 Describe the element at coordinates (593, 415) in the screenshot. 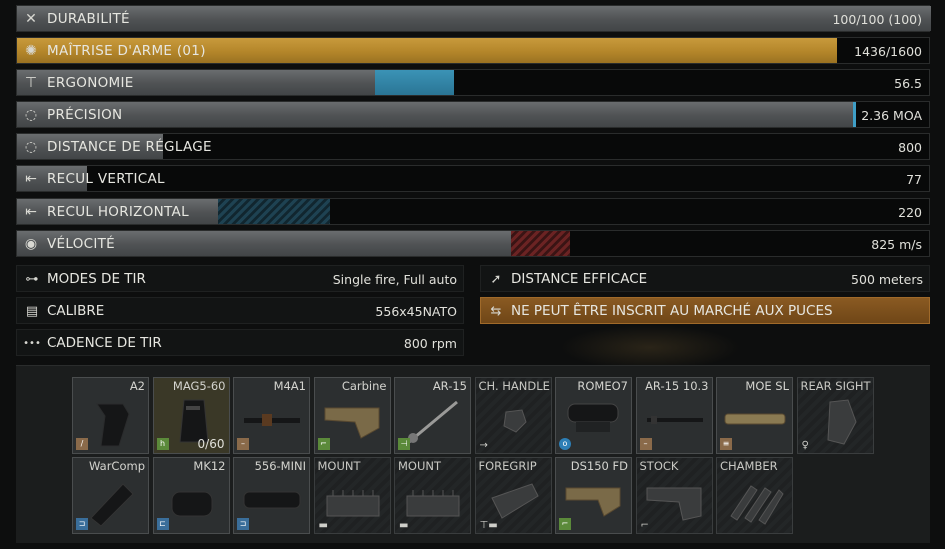

I see `mod-slot-romeo7: ROMEO7 o` at that location.